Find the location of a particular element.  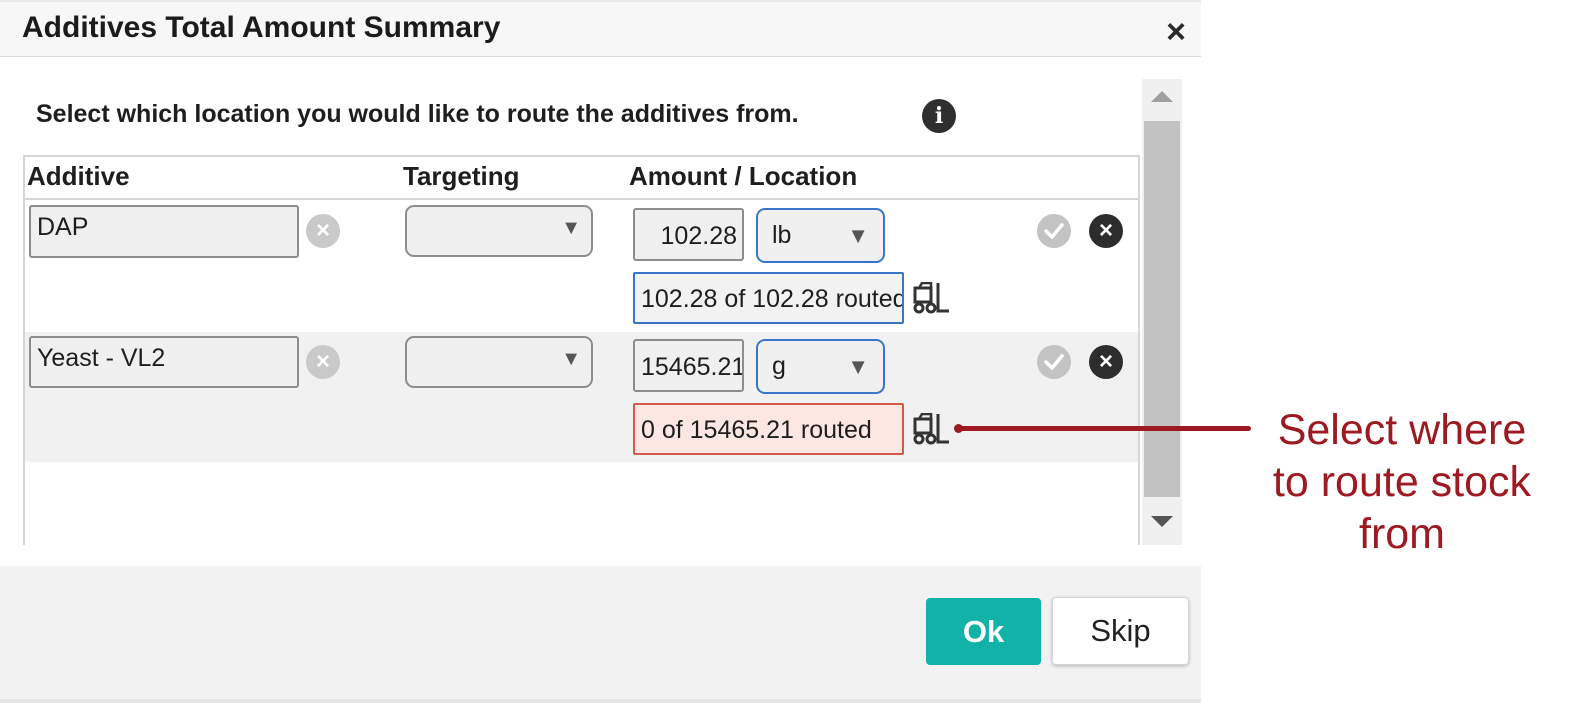

additive-name-field: Yeast - VL2 is located at coordinates (164, 362).